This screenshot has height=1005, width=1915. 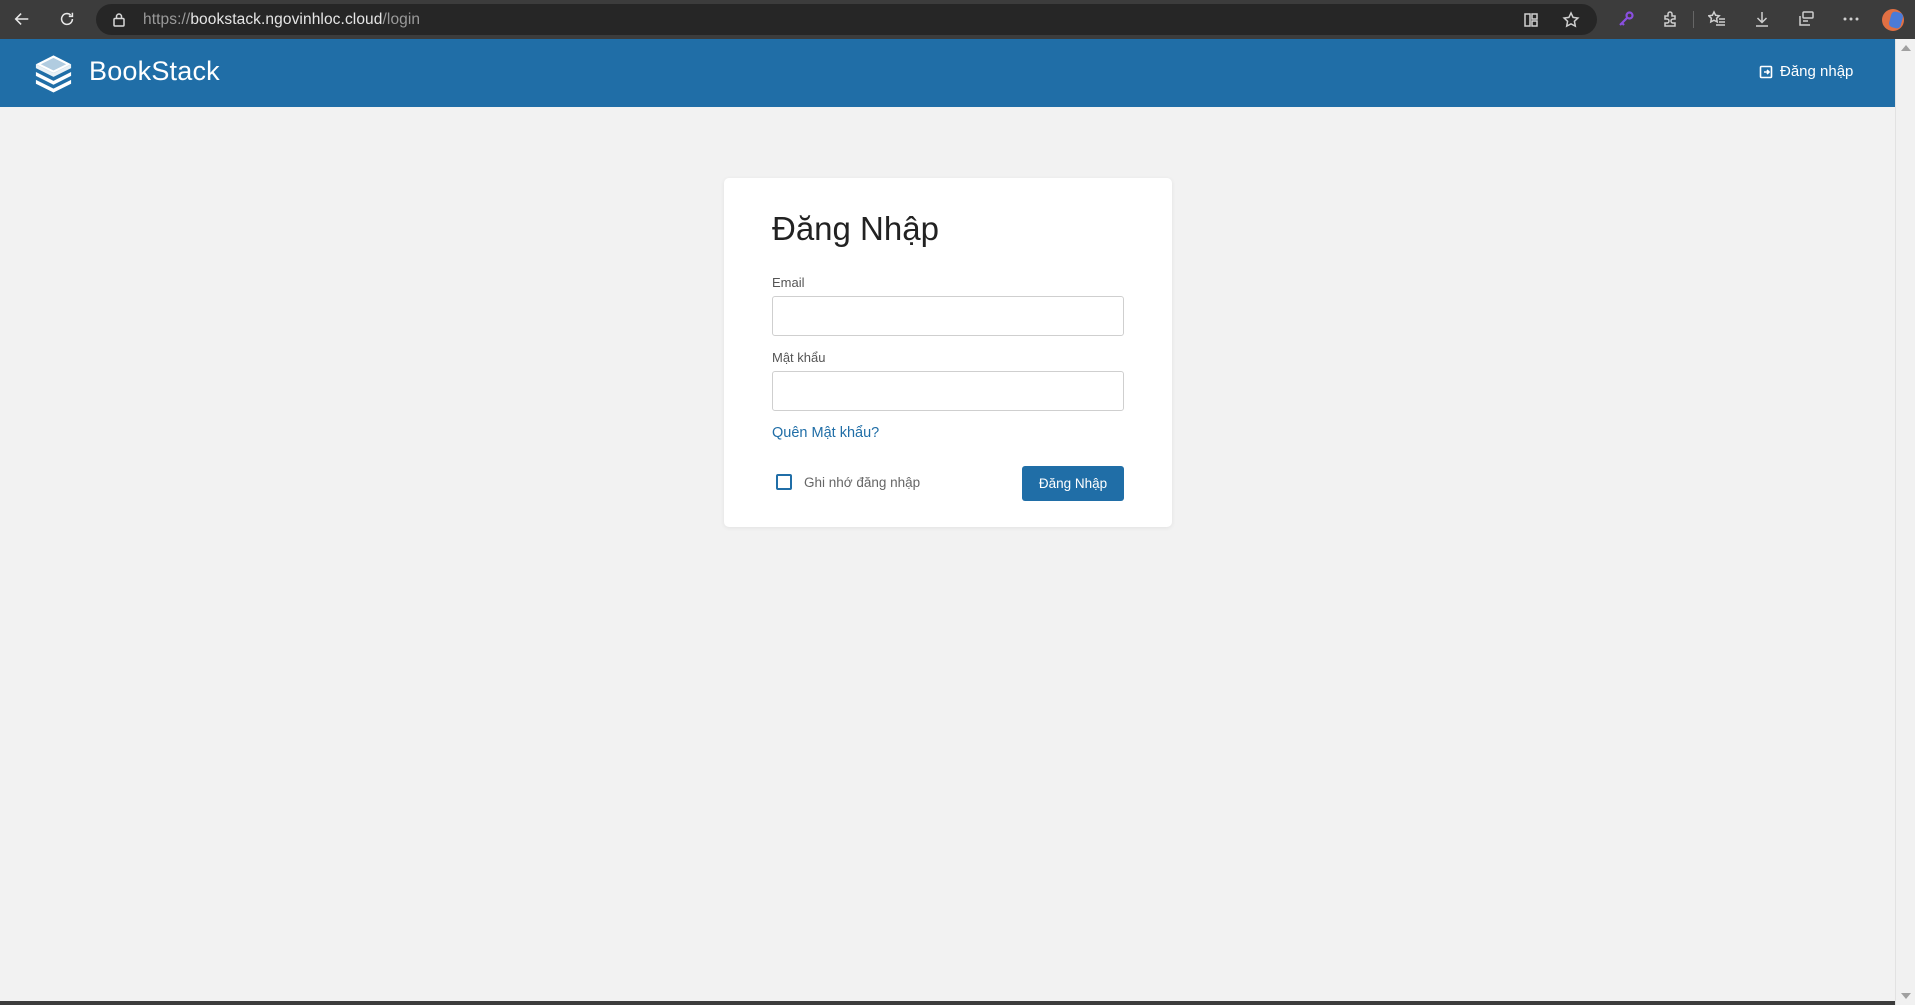 What do you see at coordinates (799, 357) in the screenshot?
I see `password-label: Mật khẩu` at bounding box center [799, 357].